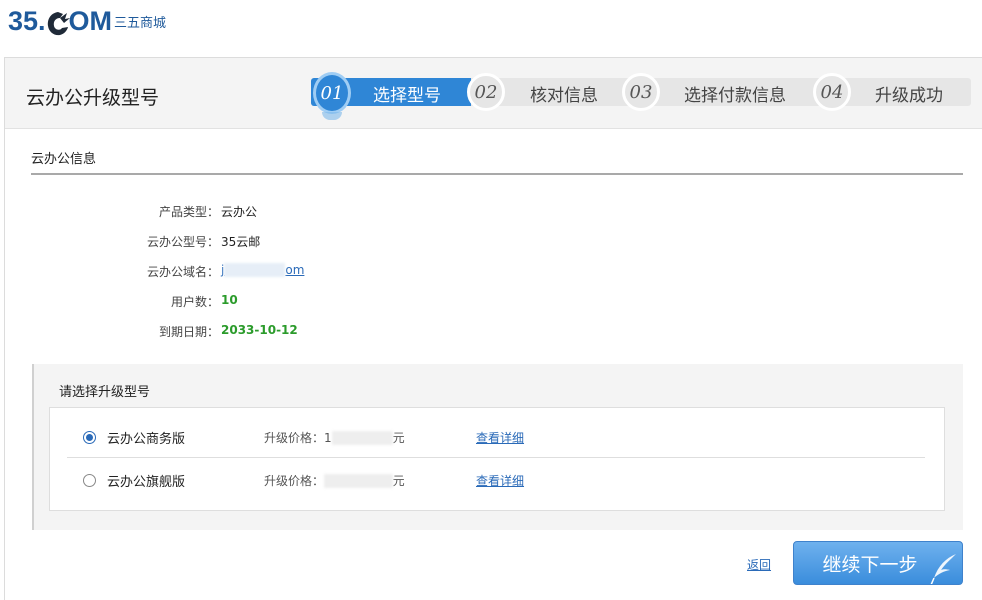 This screenshot has height=600, width=982. Describe the element at coordinates (182, 242) in the screenshot. I see `info-label: 云办公型号：` at that location.